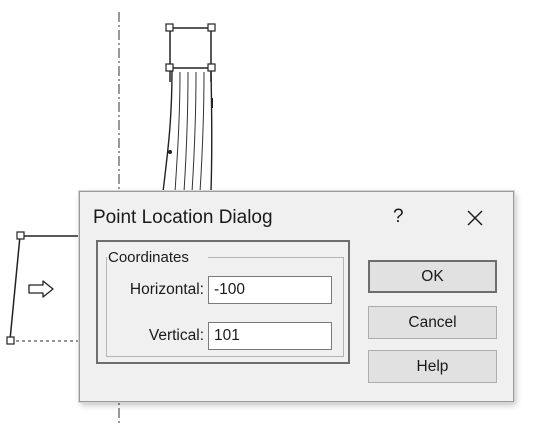 Image resolution: width=545 pixels, height=431 pixels. Describe the element at coordinates (270, 336) in the screenshot. I see `vertical-input` at that location.